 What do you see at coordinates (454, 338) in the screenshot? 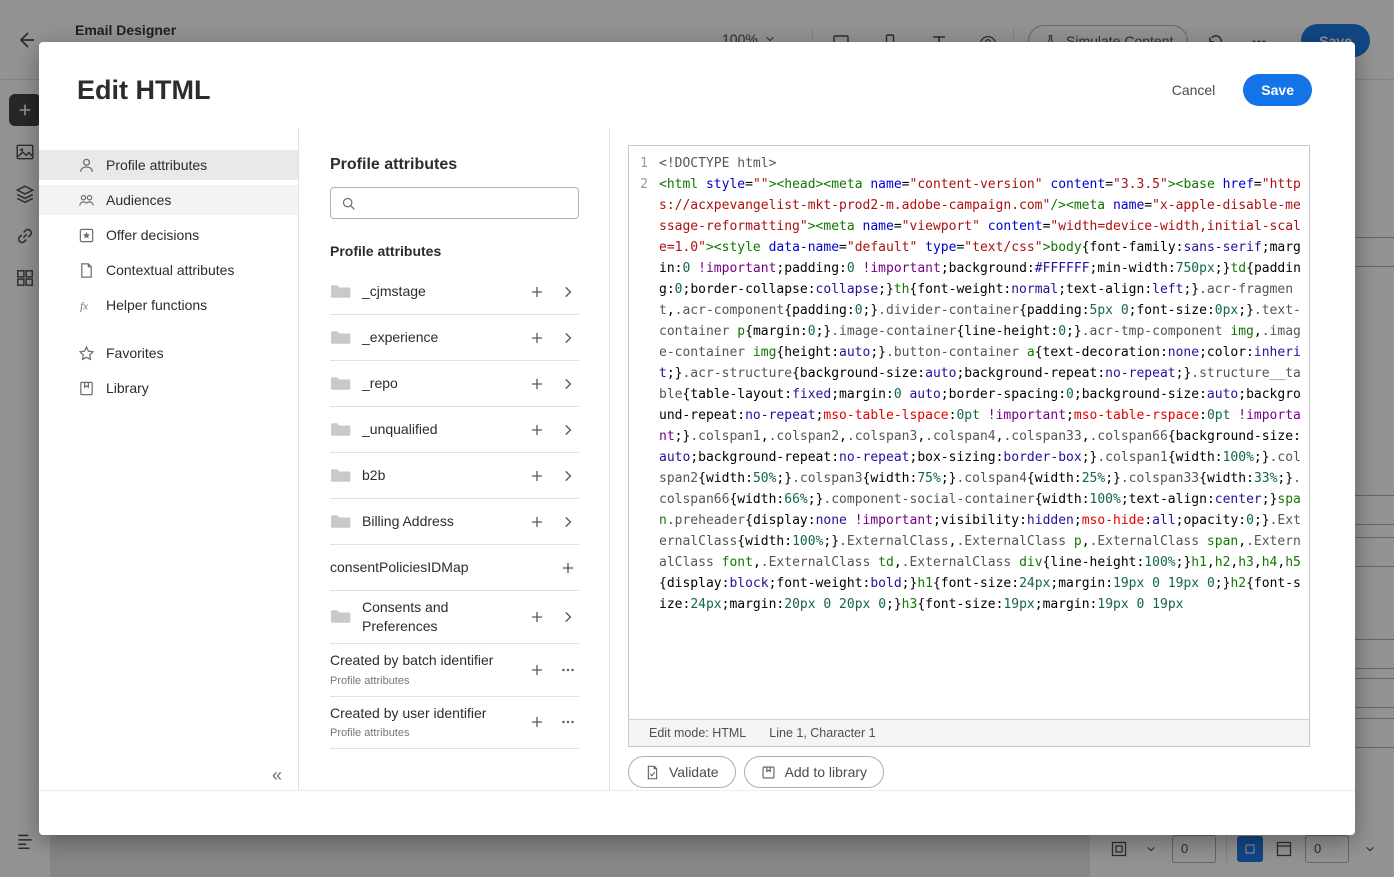
I see `list-item: _experience` at bounding box center [454, 338].